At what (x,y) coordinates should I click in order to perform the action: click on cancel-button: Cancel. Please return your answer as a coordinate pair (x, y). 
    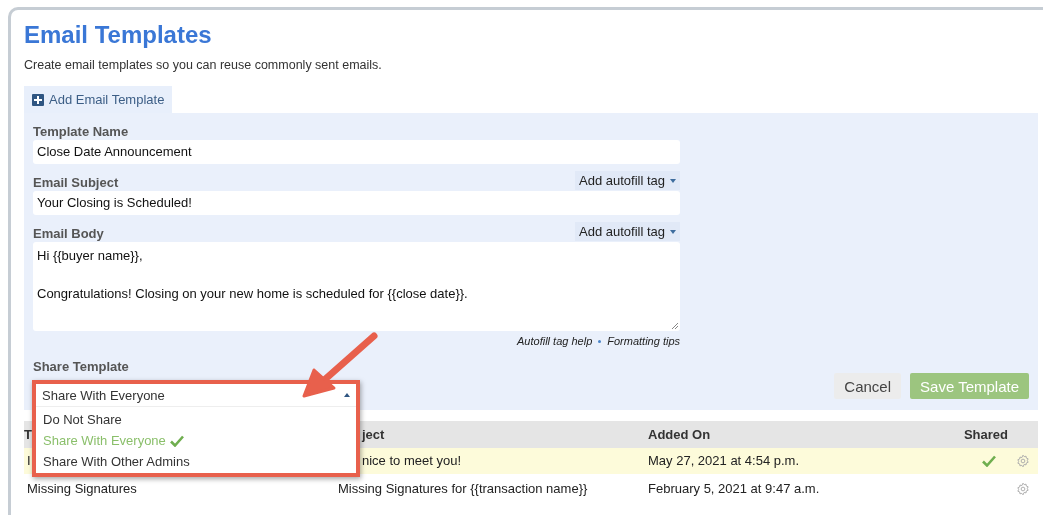
    Looking at the image, I should click on (868, 386).